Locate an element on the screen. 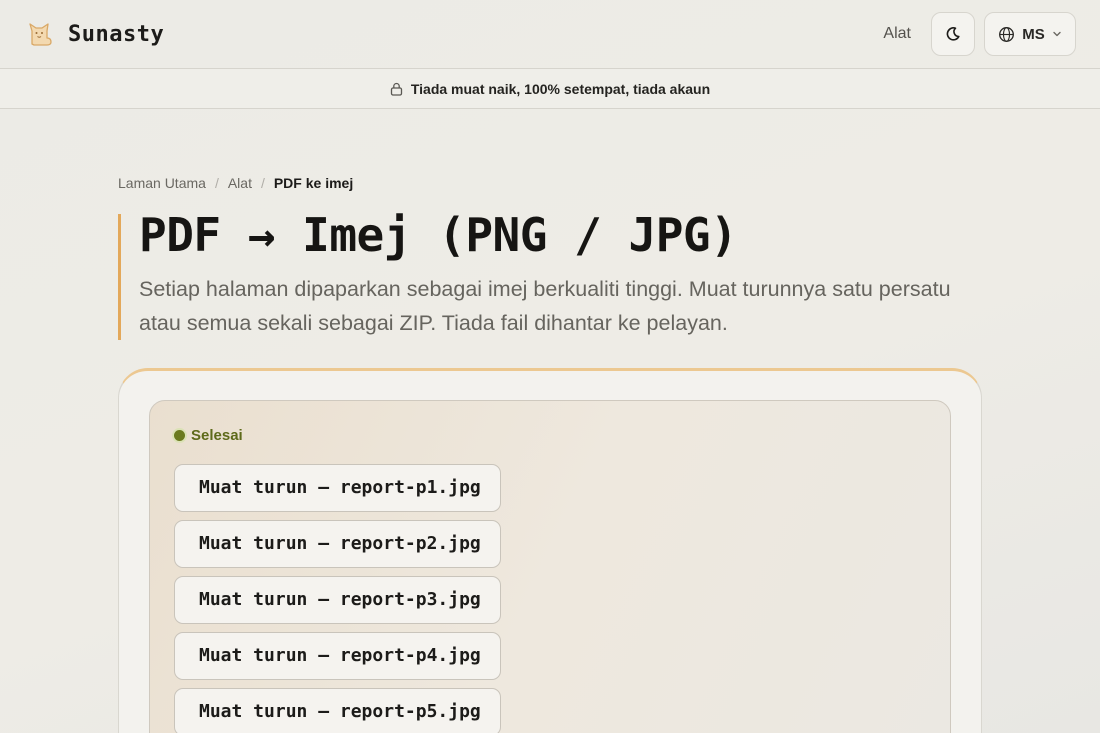 The image size is (1100, 733). breadcrumb-tools: Alat is located at coordinates (240, 183).